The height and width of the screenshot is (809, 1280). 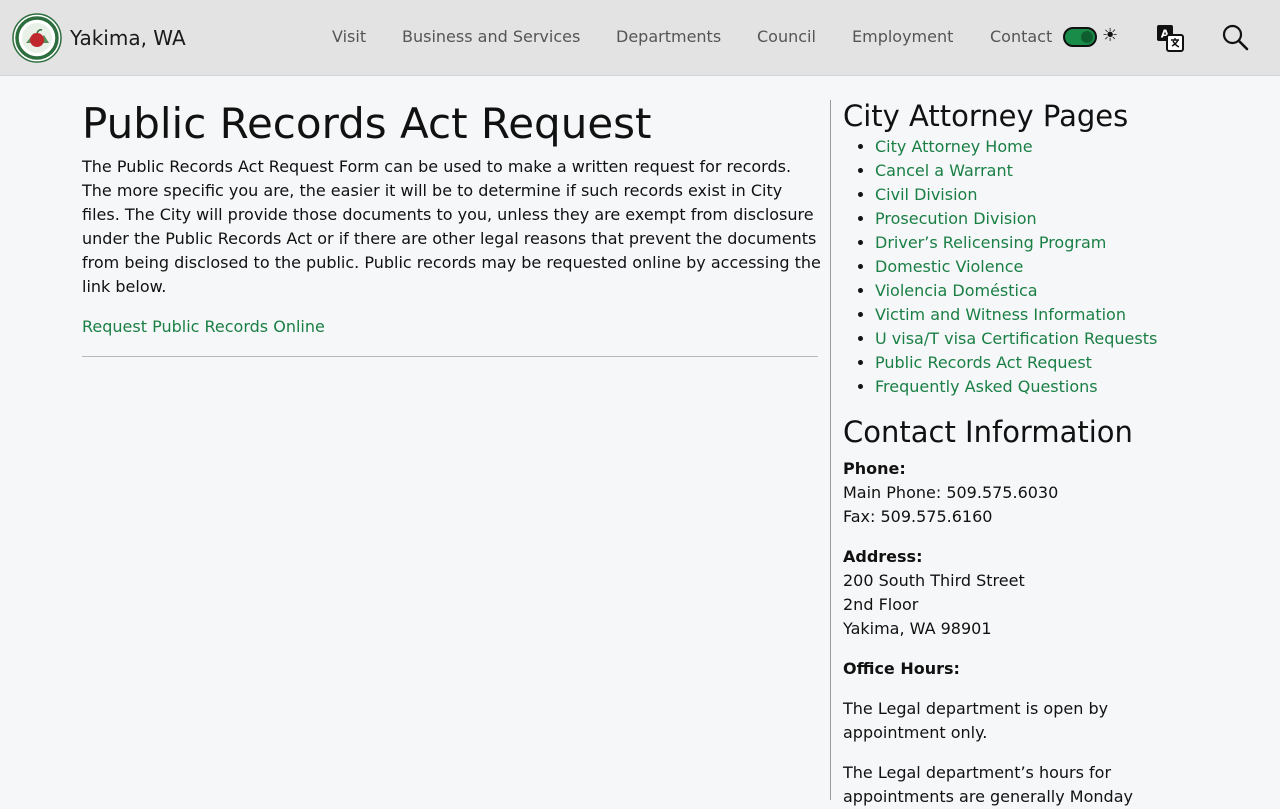 I want to click on link-civil-division: Civil Division, so click(x=926, y=194).